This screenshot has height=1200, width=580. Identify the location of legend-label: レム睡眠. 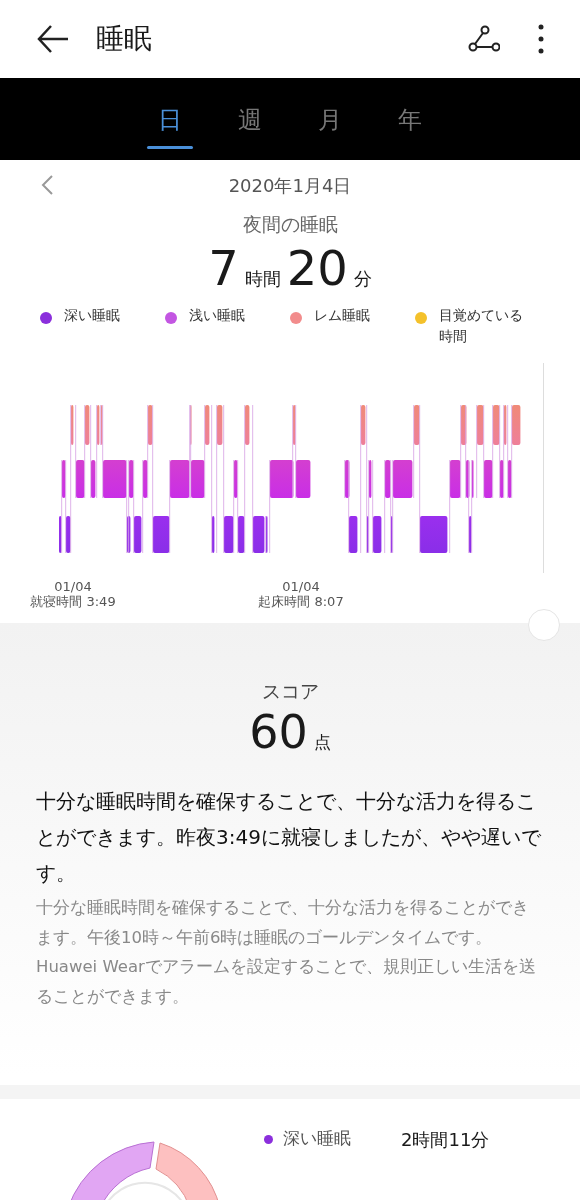
(342, 315).